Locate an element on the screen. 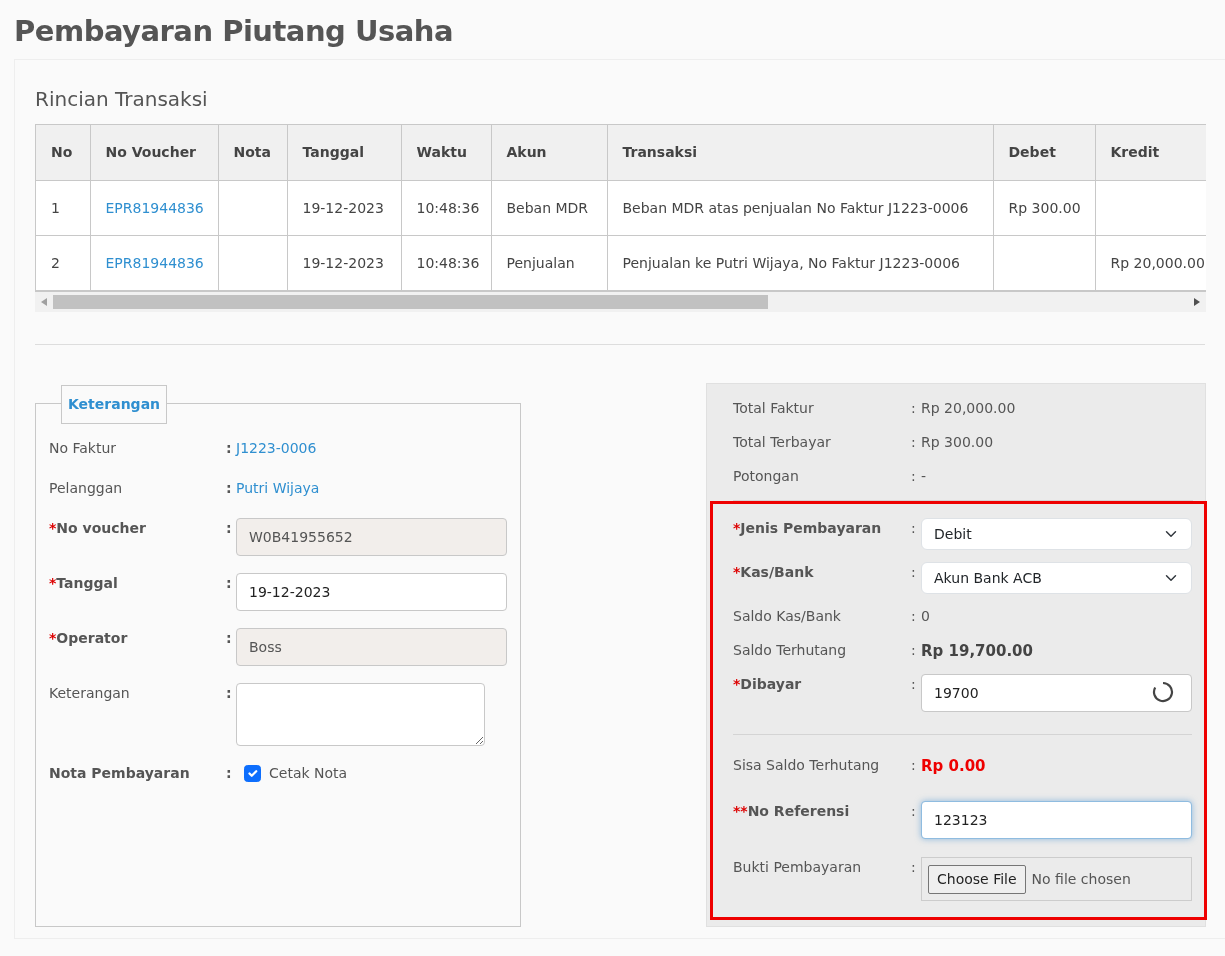  table-cell: 2 is located at coordinates (63, 263).